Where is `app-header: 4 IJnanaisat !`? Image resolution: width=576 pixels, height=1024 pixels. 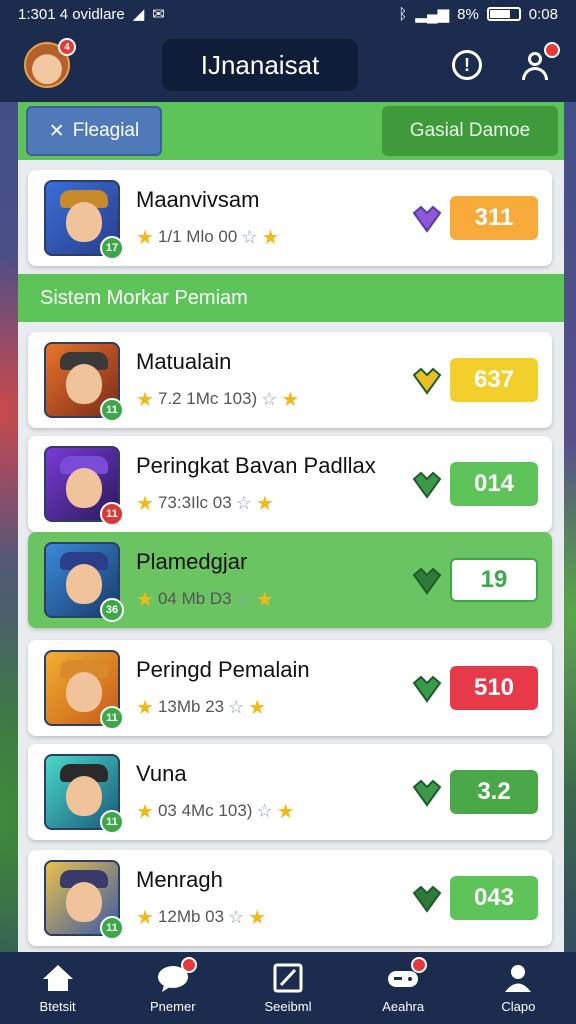 app-header: 4 IJnanaisat ! is located at coordinates (288, 65).